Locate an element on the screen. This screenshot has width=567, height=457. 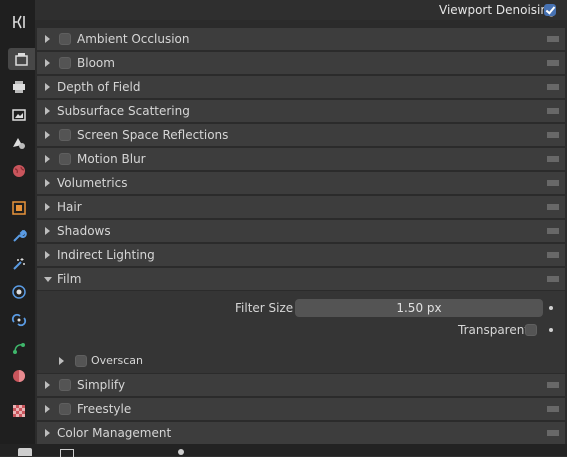
motion-blur-checkbox is located at coordinates (65, 159).